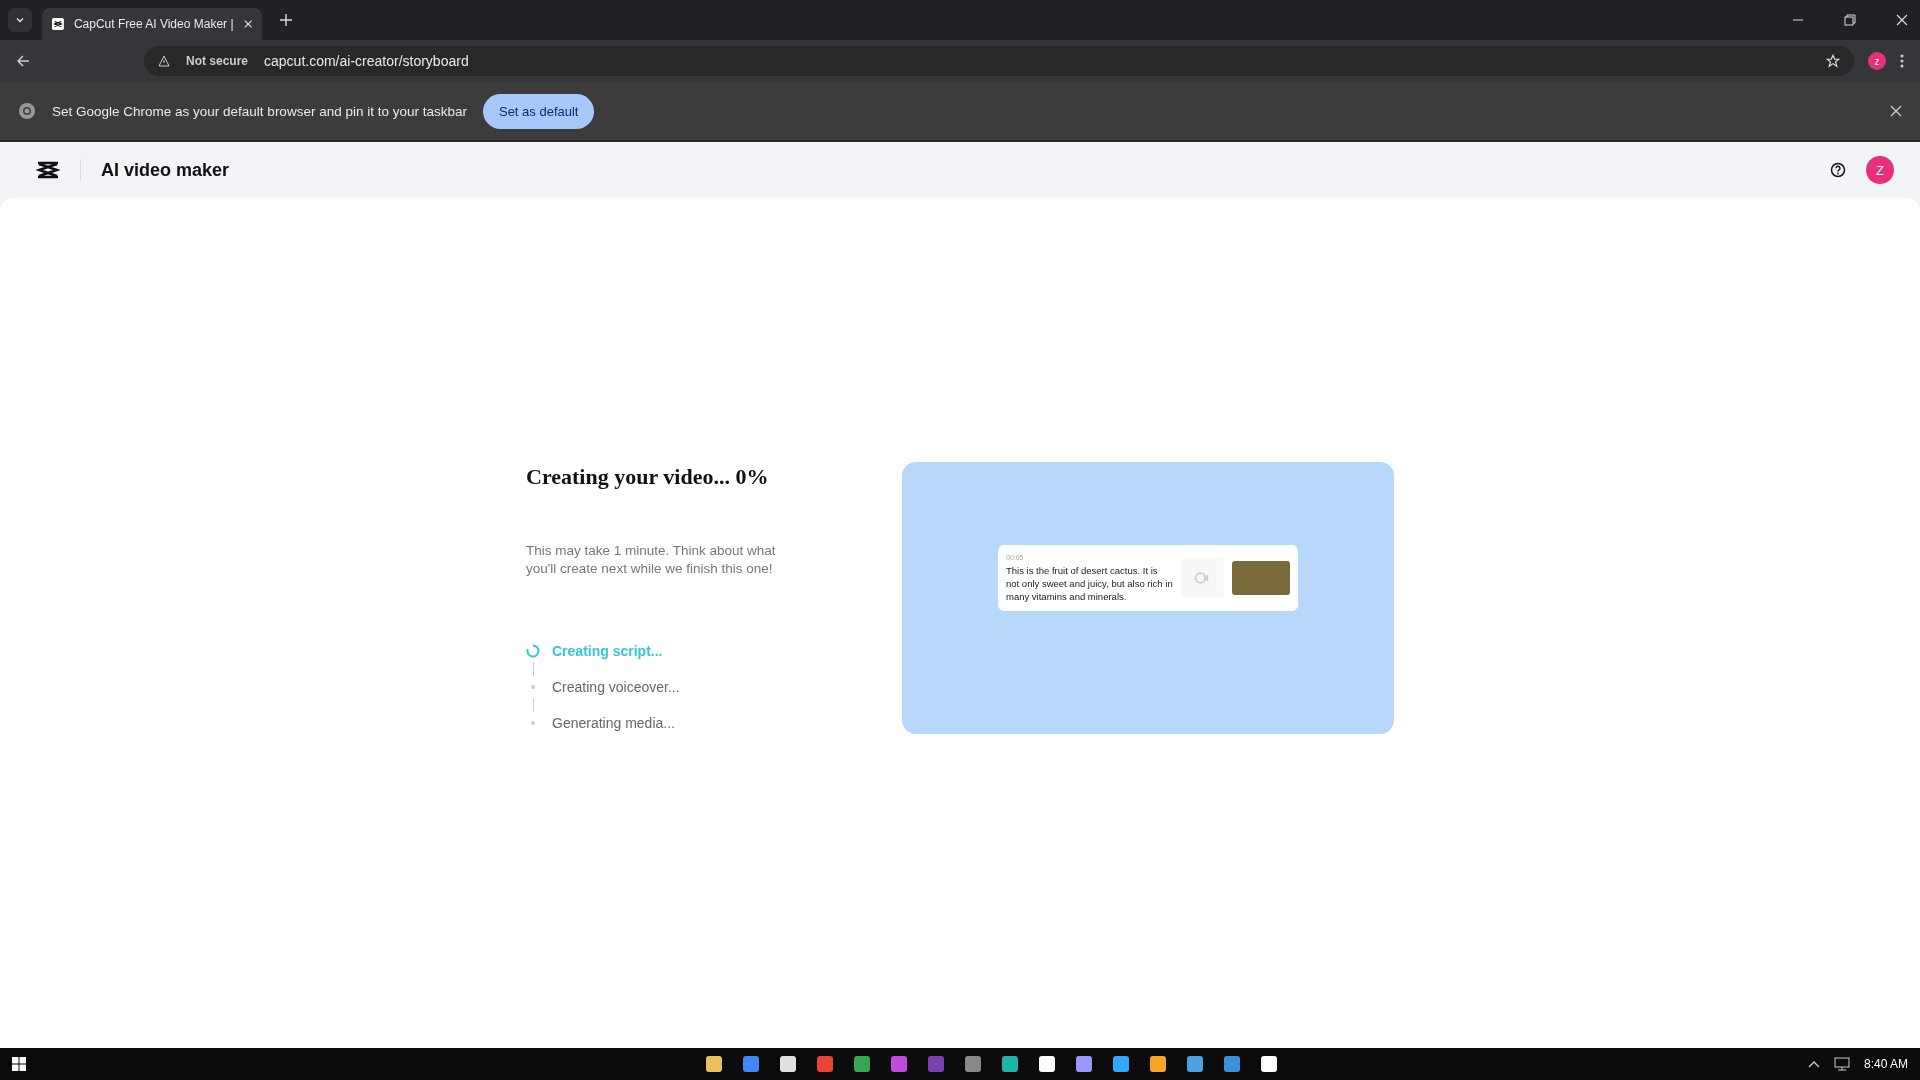 The image size is (1920, 1080). What do you see at coordinates (1202, 578) in the screenshot?
I see `voice-icon` at bounding box center [1202, 578].